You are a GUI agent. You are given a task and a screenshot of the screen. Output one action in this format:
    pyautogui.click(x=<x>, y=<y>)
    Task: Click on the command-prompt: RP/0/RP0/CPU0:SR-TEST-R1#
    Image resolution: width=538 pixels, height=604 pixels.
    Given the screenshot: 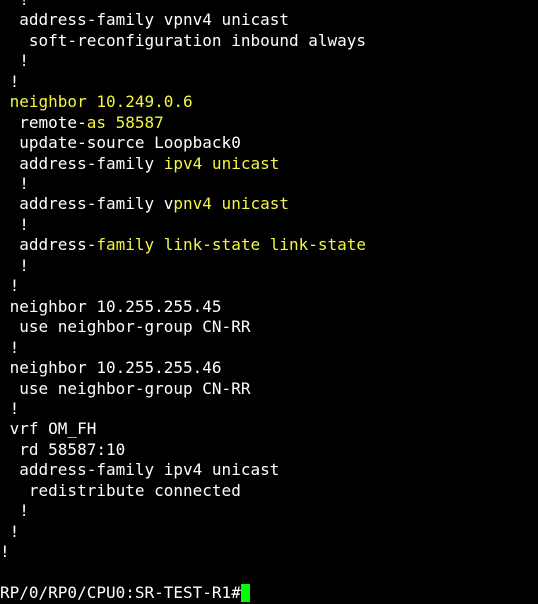 What is the action you would take?
    pyautogui.click(x=120, y=592)
    